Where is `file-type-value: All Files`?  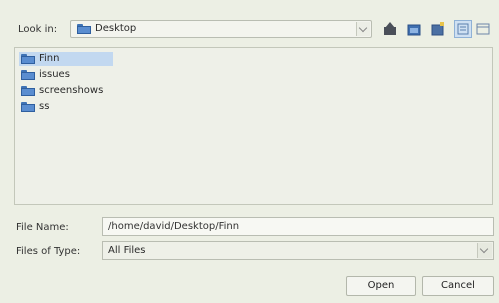
file-type-value: All Files is located at coordinates (127, 250).